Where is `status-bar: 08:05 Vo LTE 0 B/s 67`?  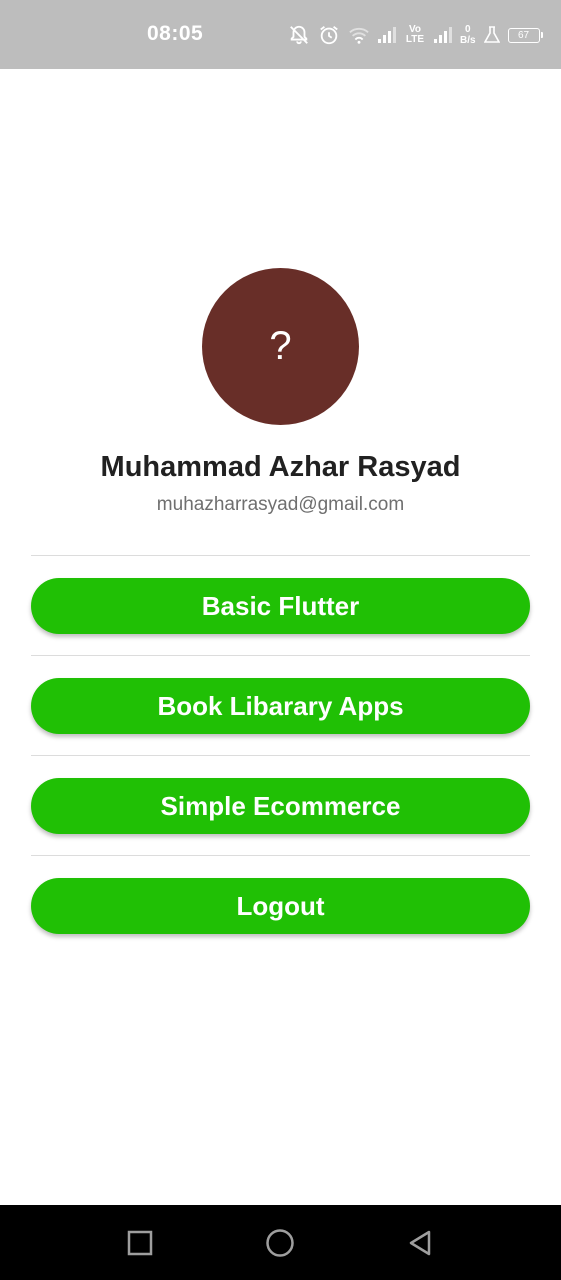 status-bar: 08:05 Vo LTE 0 B/s 67 is located at coordinates (280, 34).